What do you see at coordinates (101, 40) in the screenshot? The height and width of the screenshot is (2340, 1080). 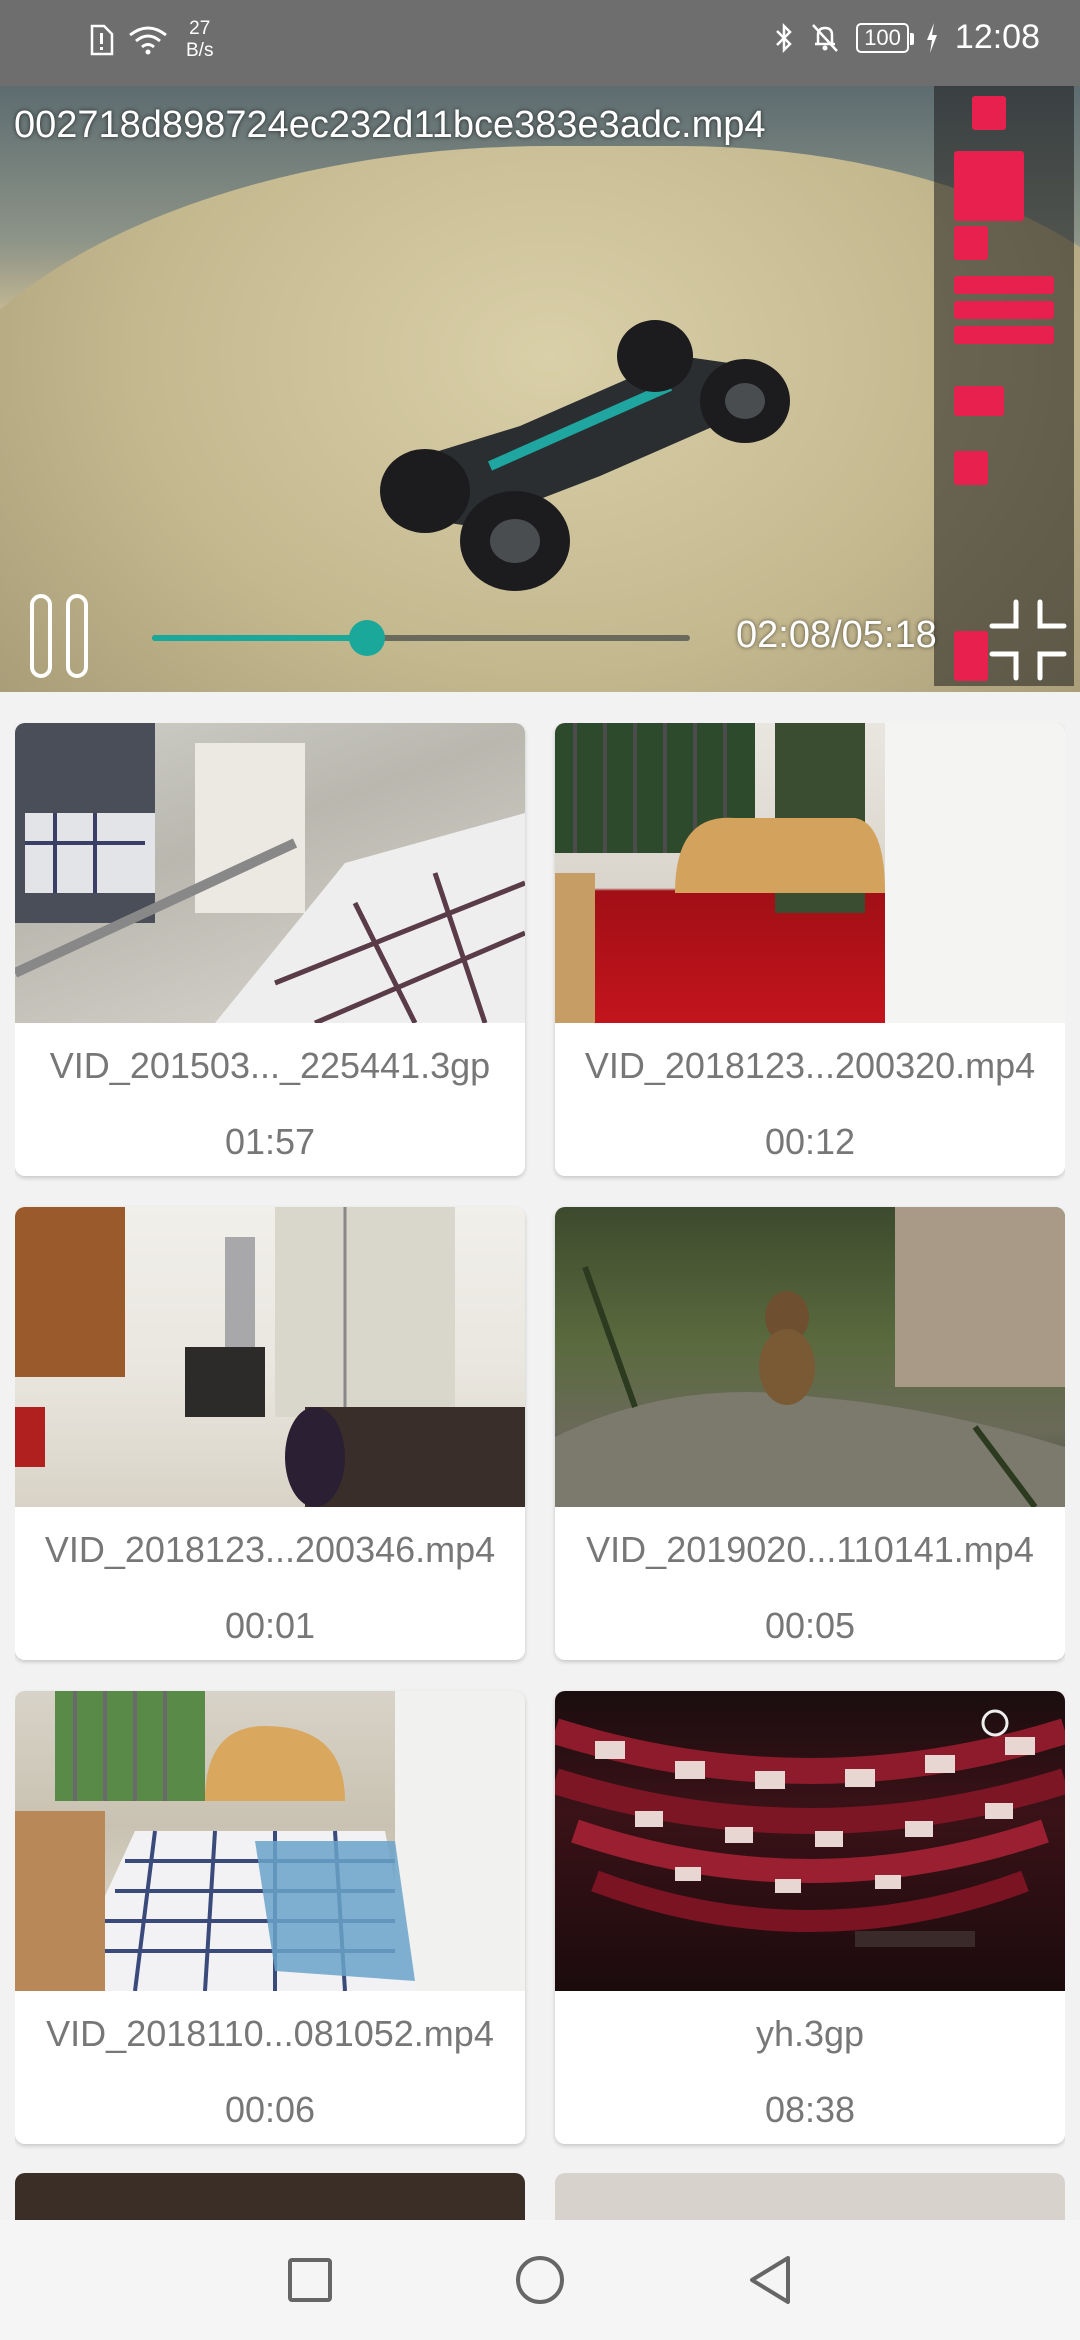 I see `sim-alert-icon` at bounding box center [101, 40].